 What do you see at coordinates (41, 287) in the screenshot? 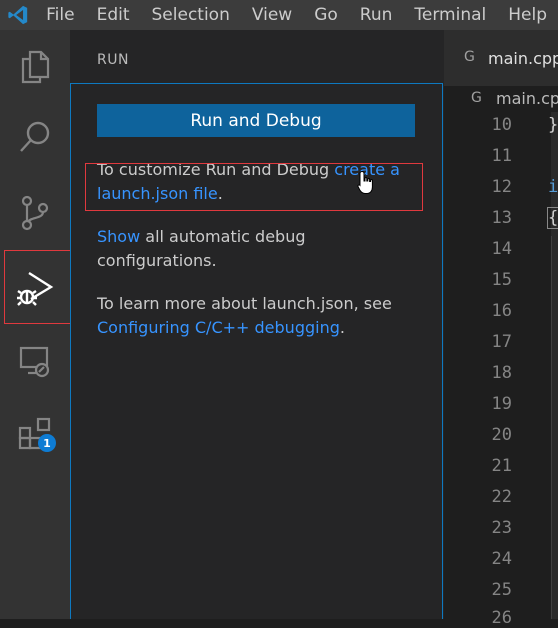
I see `run-icon-highlight-box` at bounding box center [41, 287].